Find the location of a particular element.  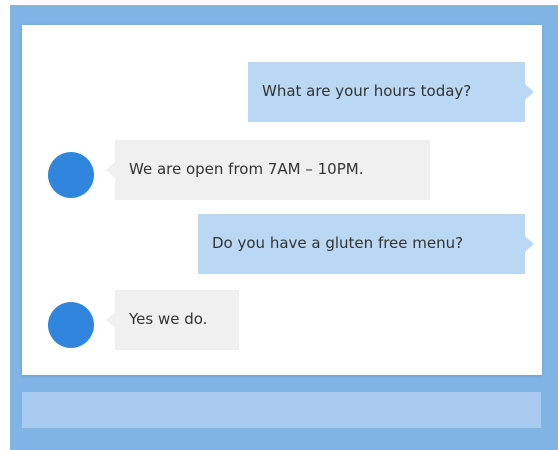

bot-message-bubble: Yes we do. is located at coordinates (172, 320).